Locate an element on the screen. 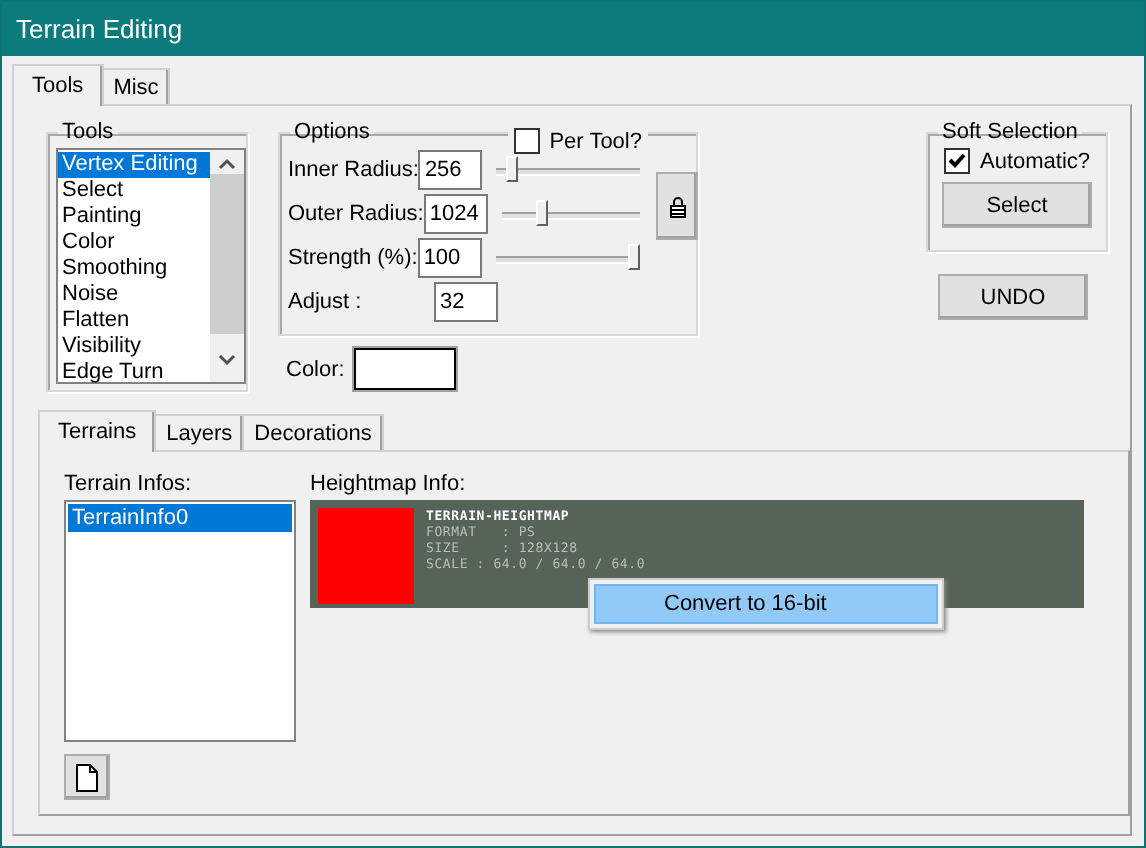  list-item: Smoothing is located at coordinates (134, 269).